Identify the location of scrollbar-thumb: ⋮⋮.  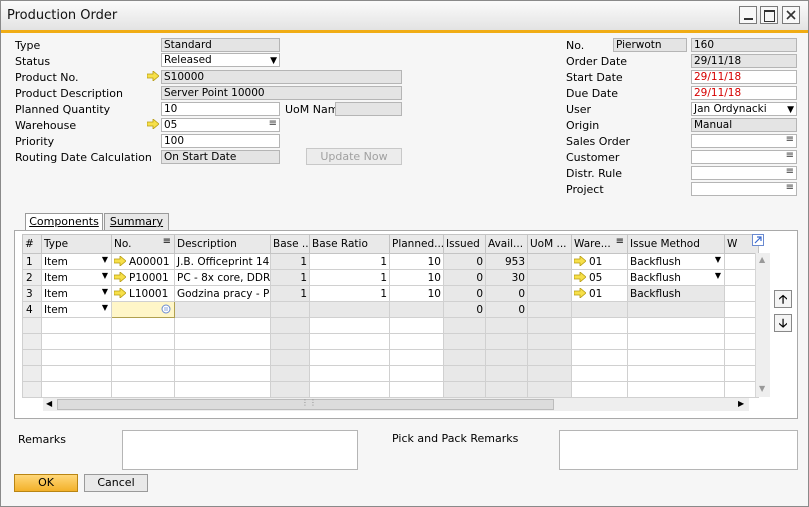
(305, 404).